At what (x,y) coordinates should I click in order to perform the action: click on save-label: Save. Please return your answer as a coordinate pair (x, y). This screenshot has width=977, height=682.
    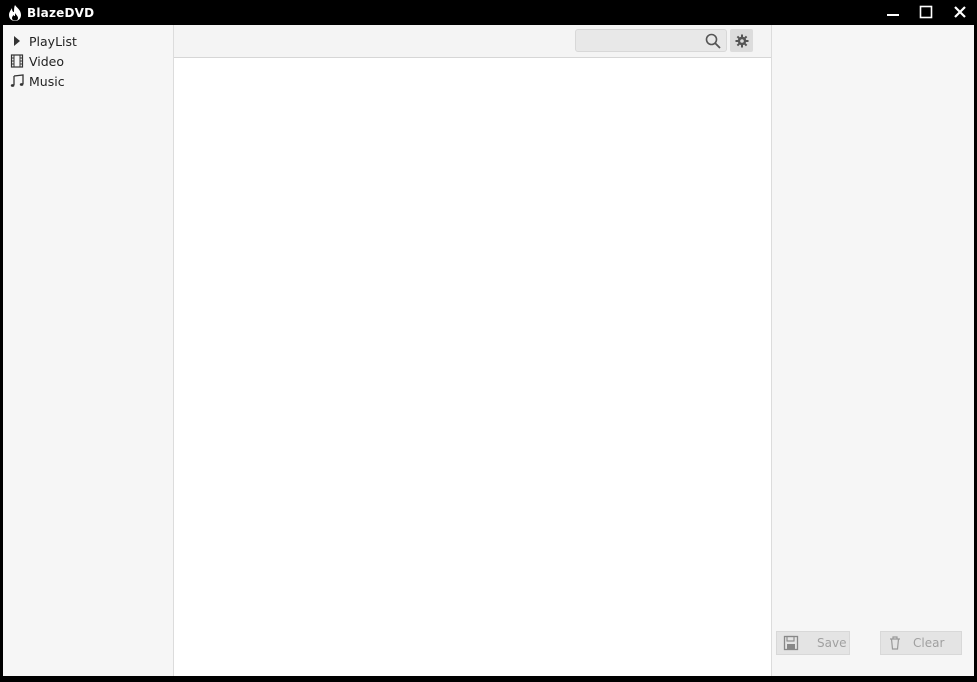
    Looking at the image, I should click on (832, 643).